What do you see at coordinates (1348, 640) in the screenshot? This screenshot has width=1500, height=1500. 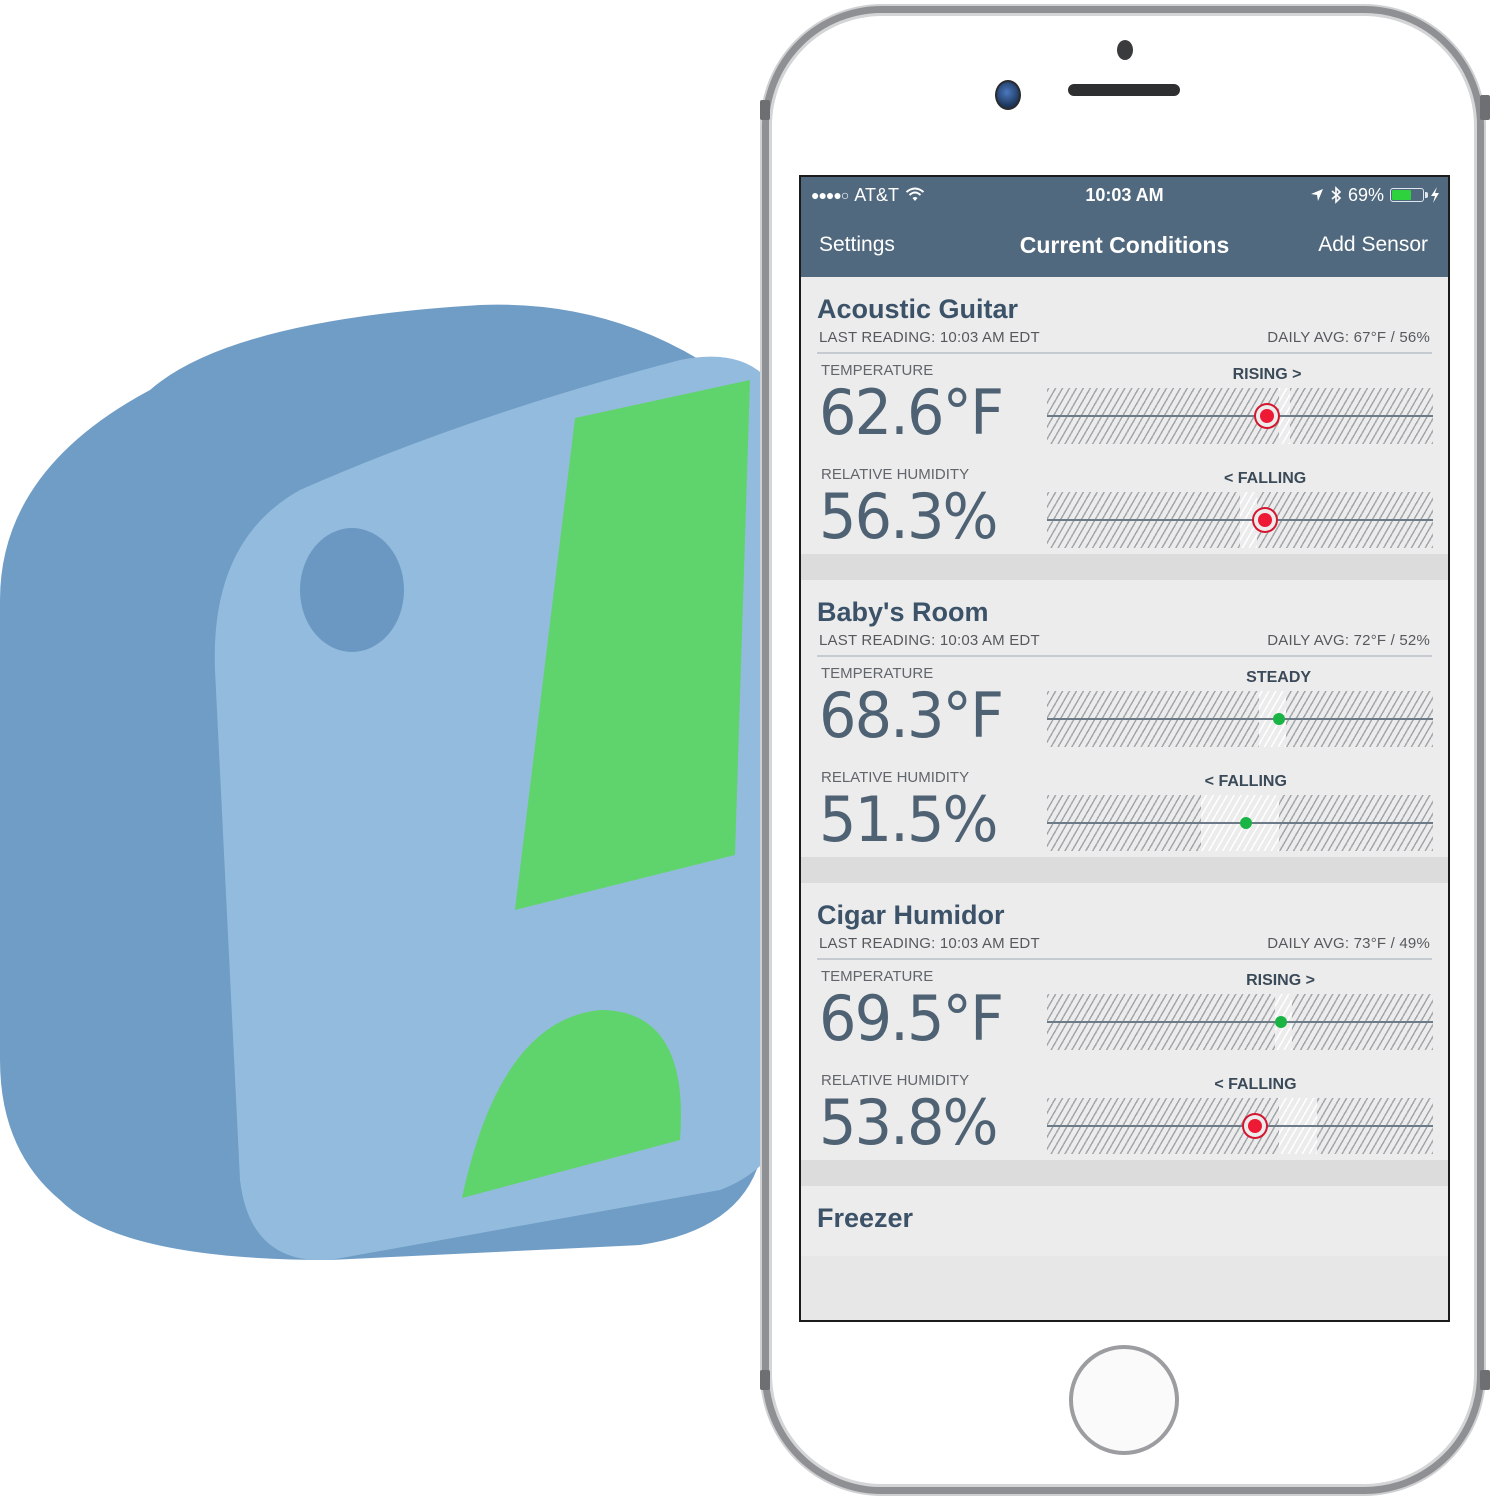 I see `daily-average: DAILY AVG: 72°F / 52%` at bounding box center [1348, 640].